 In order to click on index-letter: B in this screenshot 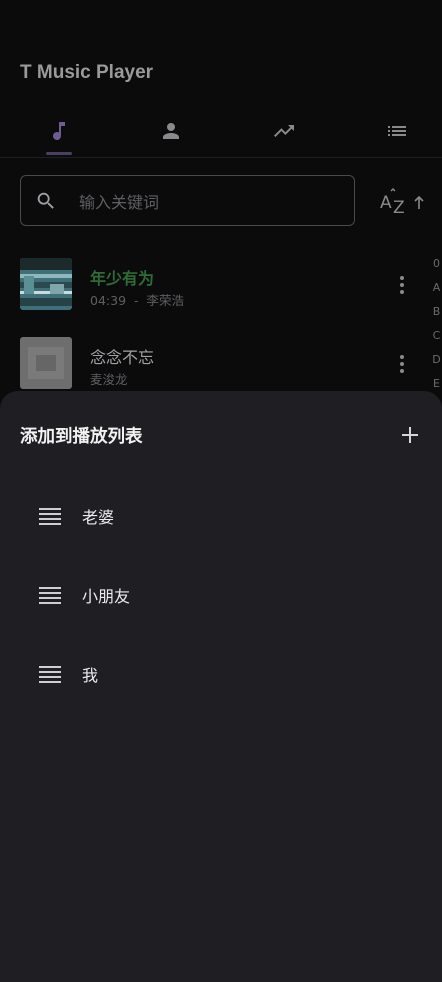, I will do `click(436, 312)`.